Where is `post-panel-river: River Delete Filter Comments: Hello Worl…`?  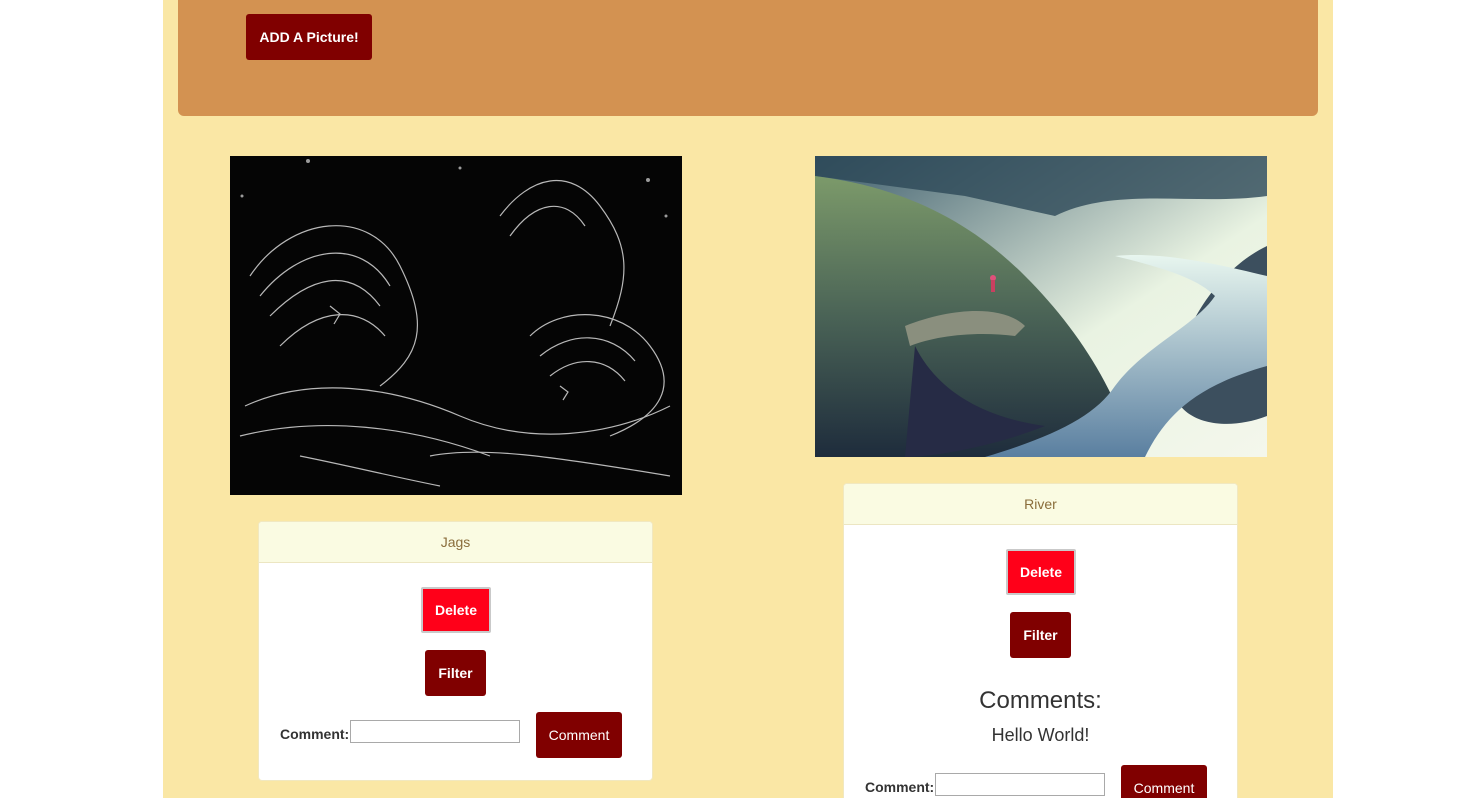 post-panel-river: River Delete Filter Comments: Hello Worl… is located at coordinates (1040, 640).